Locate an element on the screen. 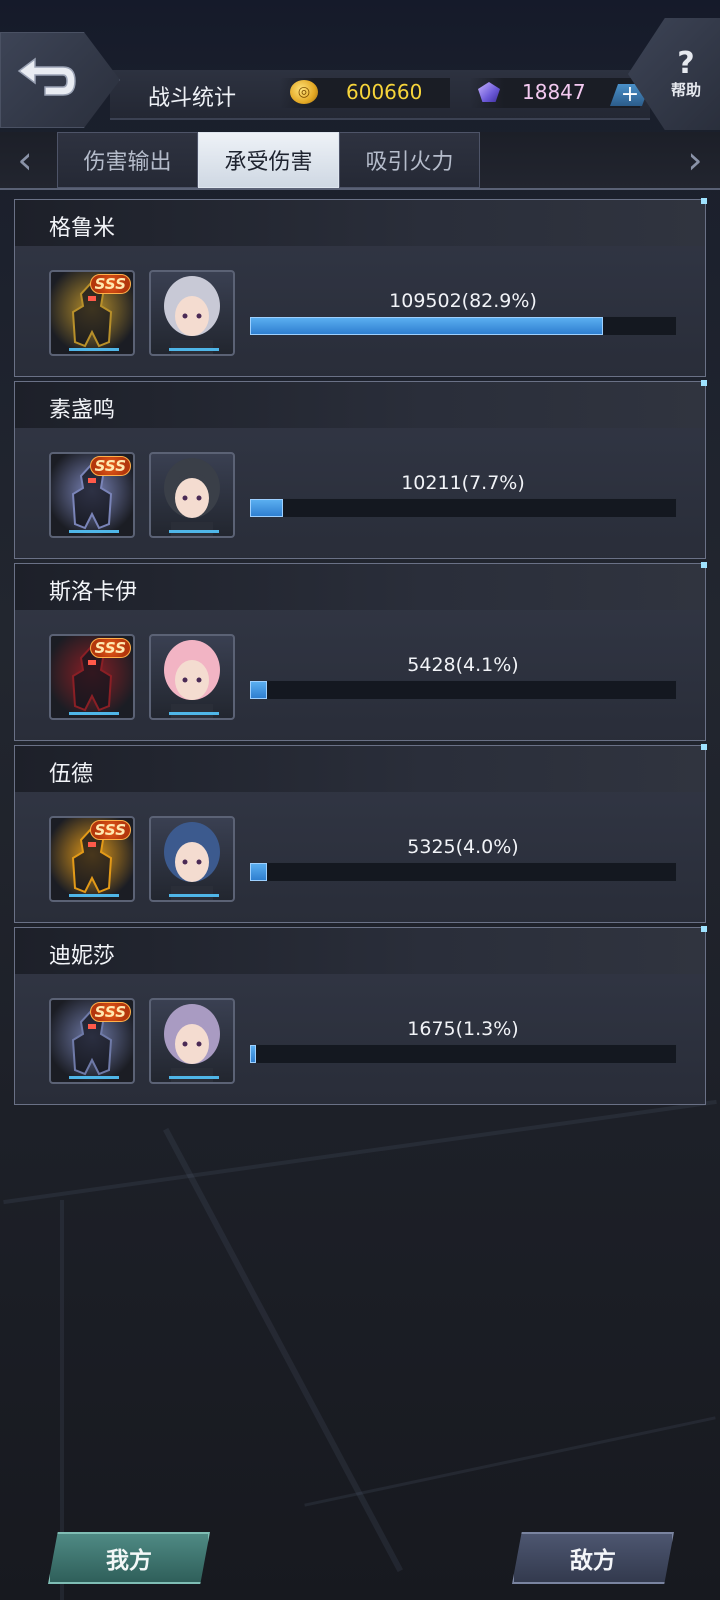 This screenshot has height=1600, width=720. damage-value: 1675(1.3%) is located at coordinates (463, 1029).